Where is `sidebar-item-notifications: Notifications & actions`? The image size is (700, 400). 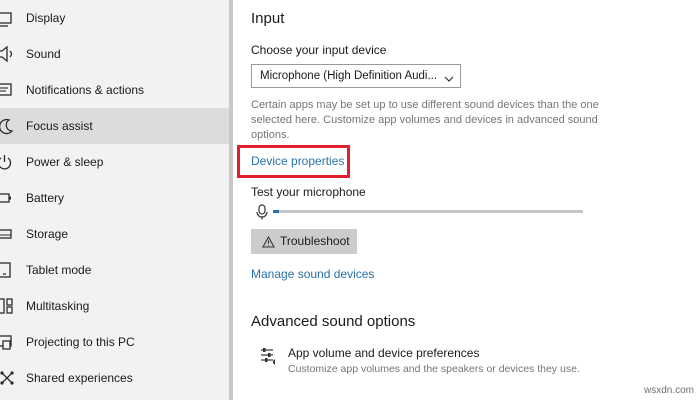 sidebar-item-notifications: Notifications & actions is located at coordinates (115, 90).